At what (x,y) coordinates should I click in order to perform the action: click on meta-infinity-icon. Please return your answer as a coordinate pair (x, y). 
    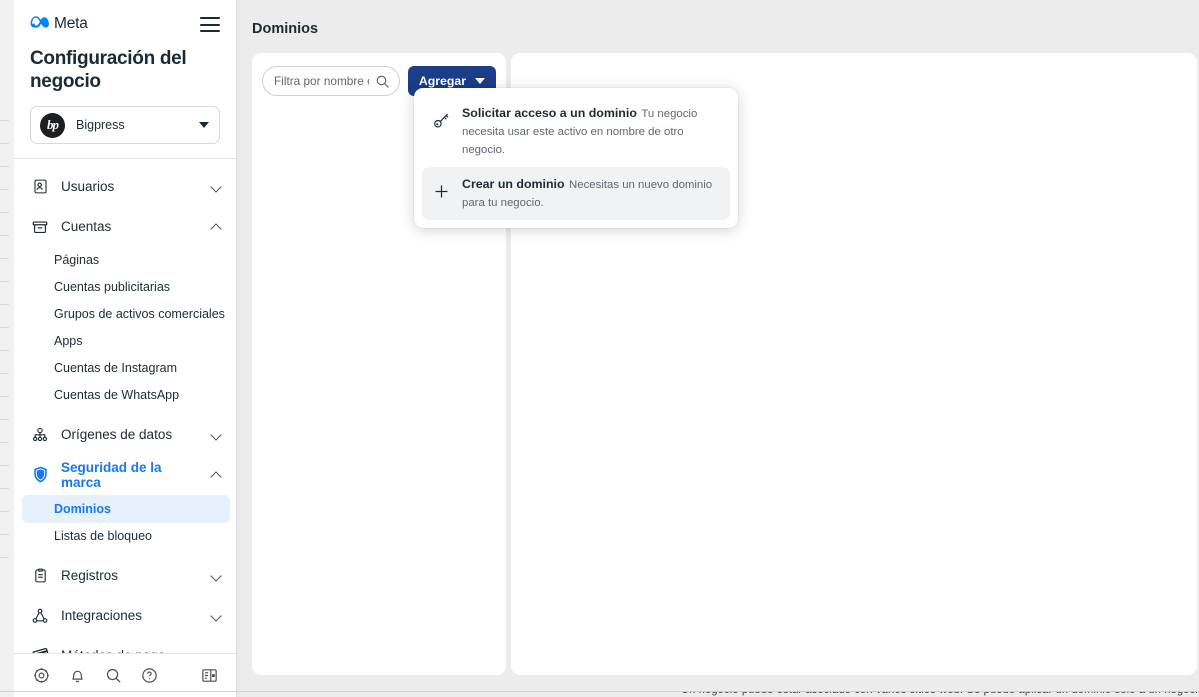
    Looking at the image, I should click on (39, 24).